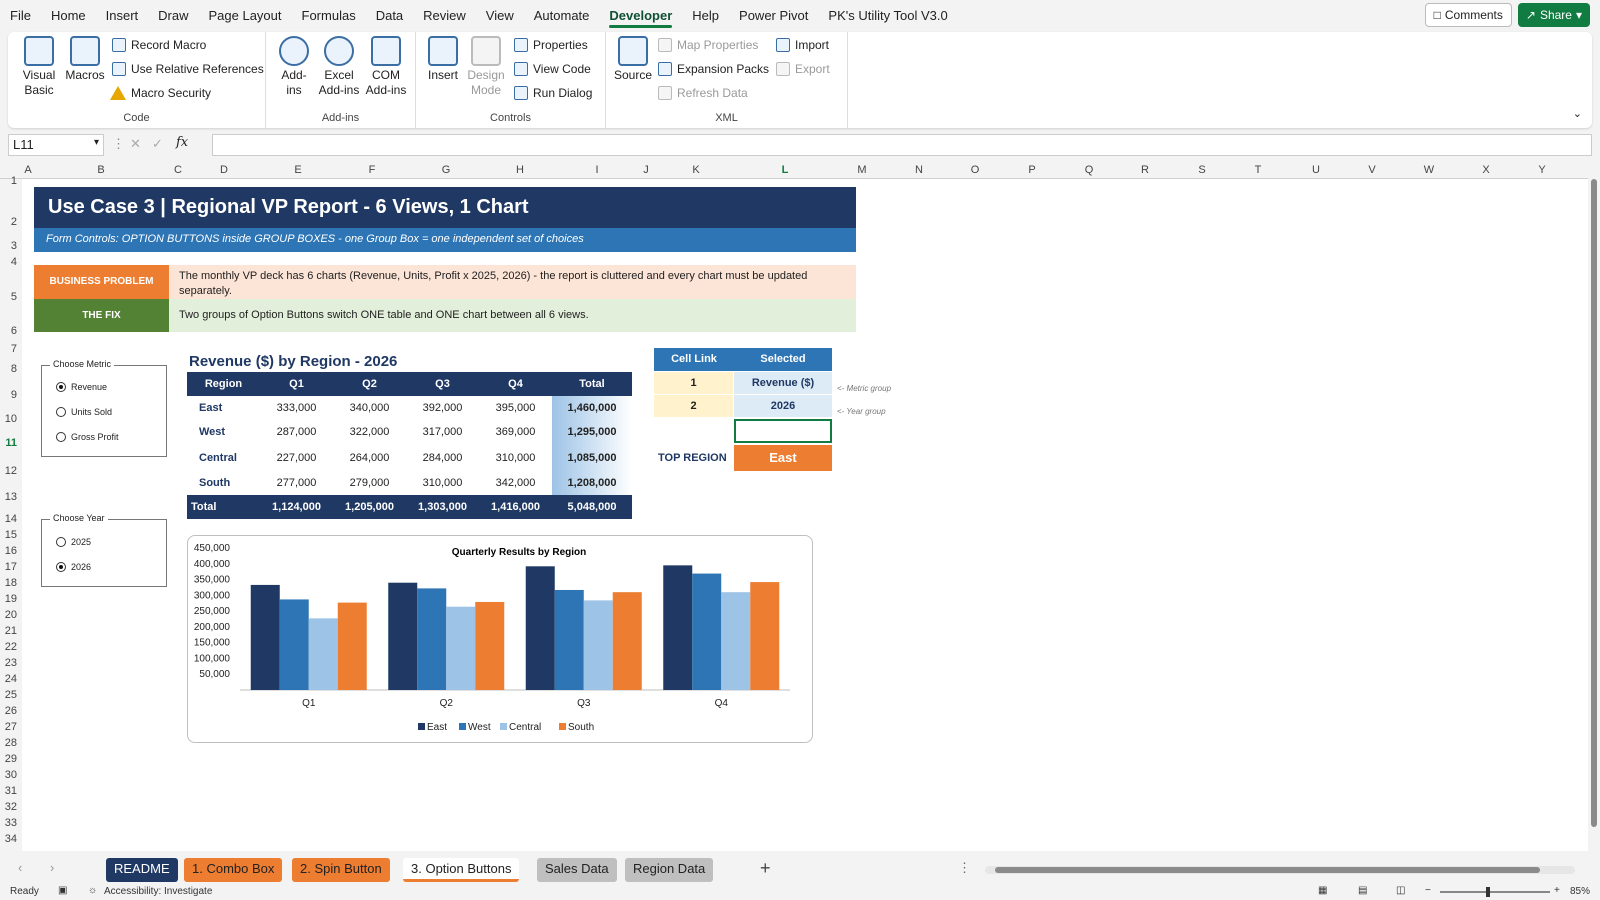  What do you see at coordinates (14, 331) in the screenshot?
I see `row-header: 6` at bounding box center [14, 331].